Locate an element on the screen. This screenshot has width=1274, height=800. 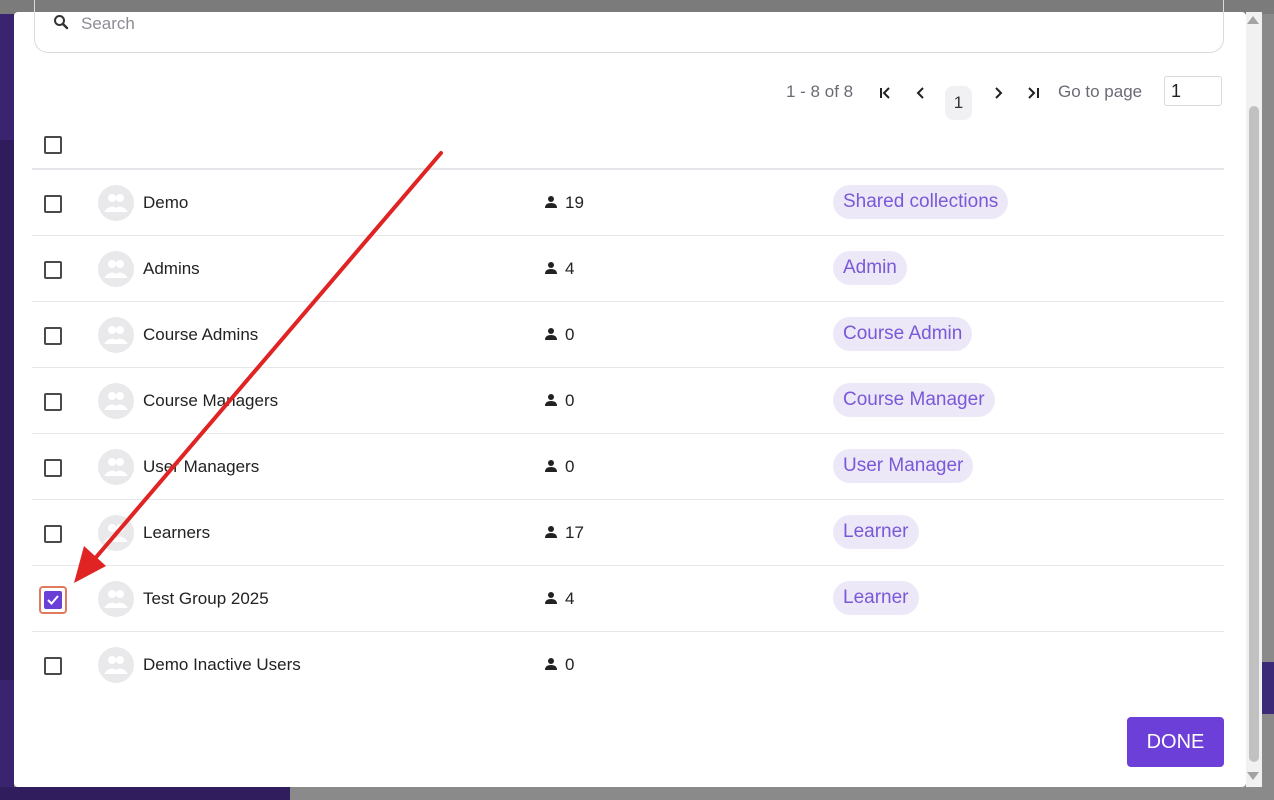
search-input is located at coordinates (431, 24).